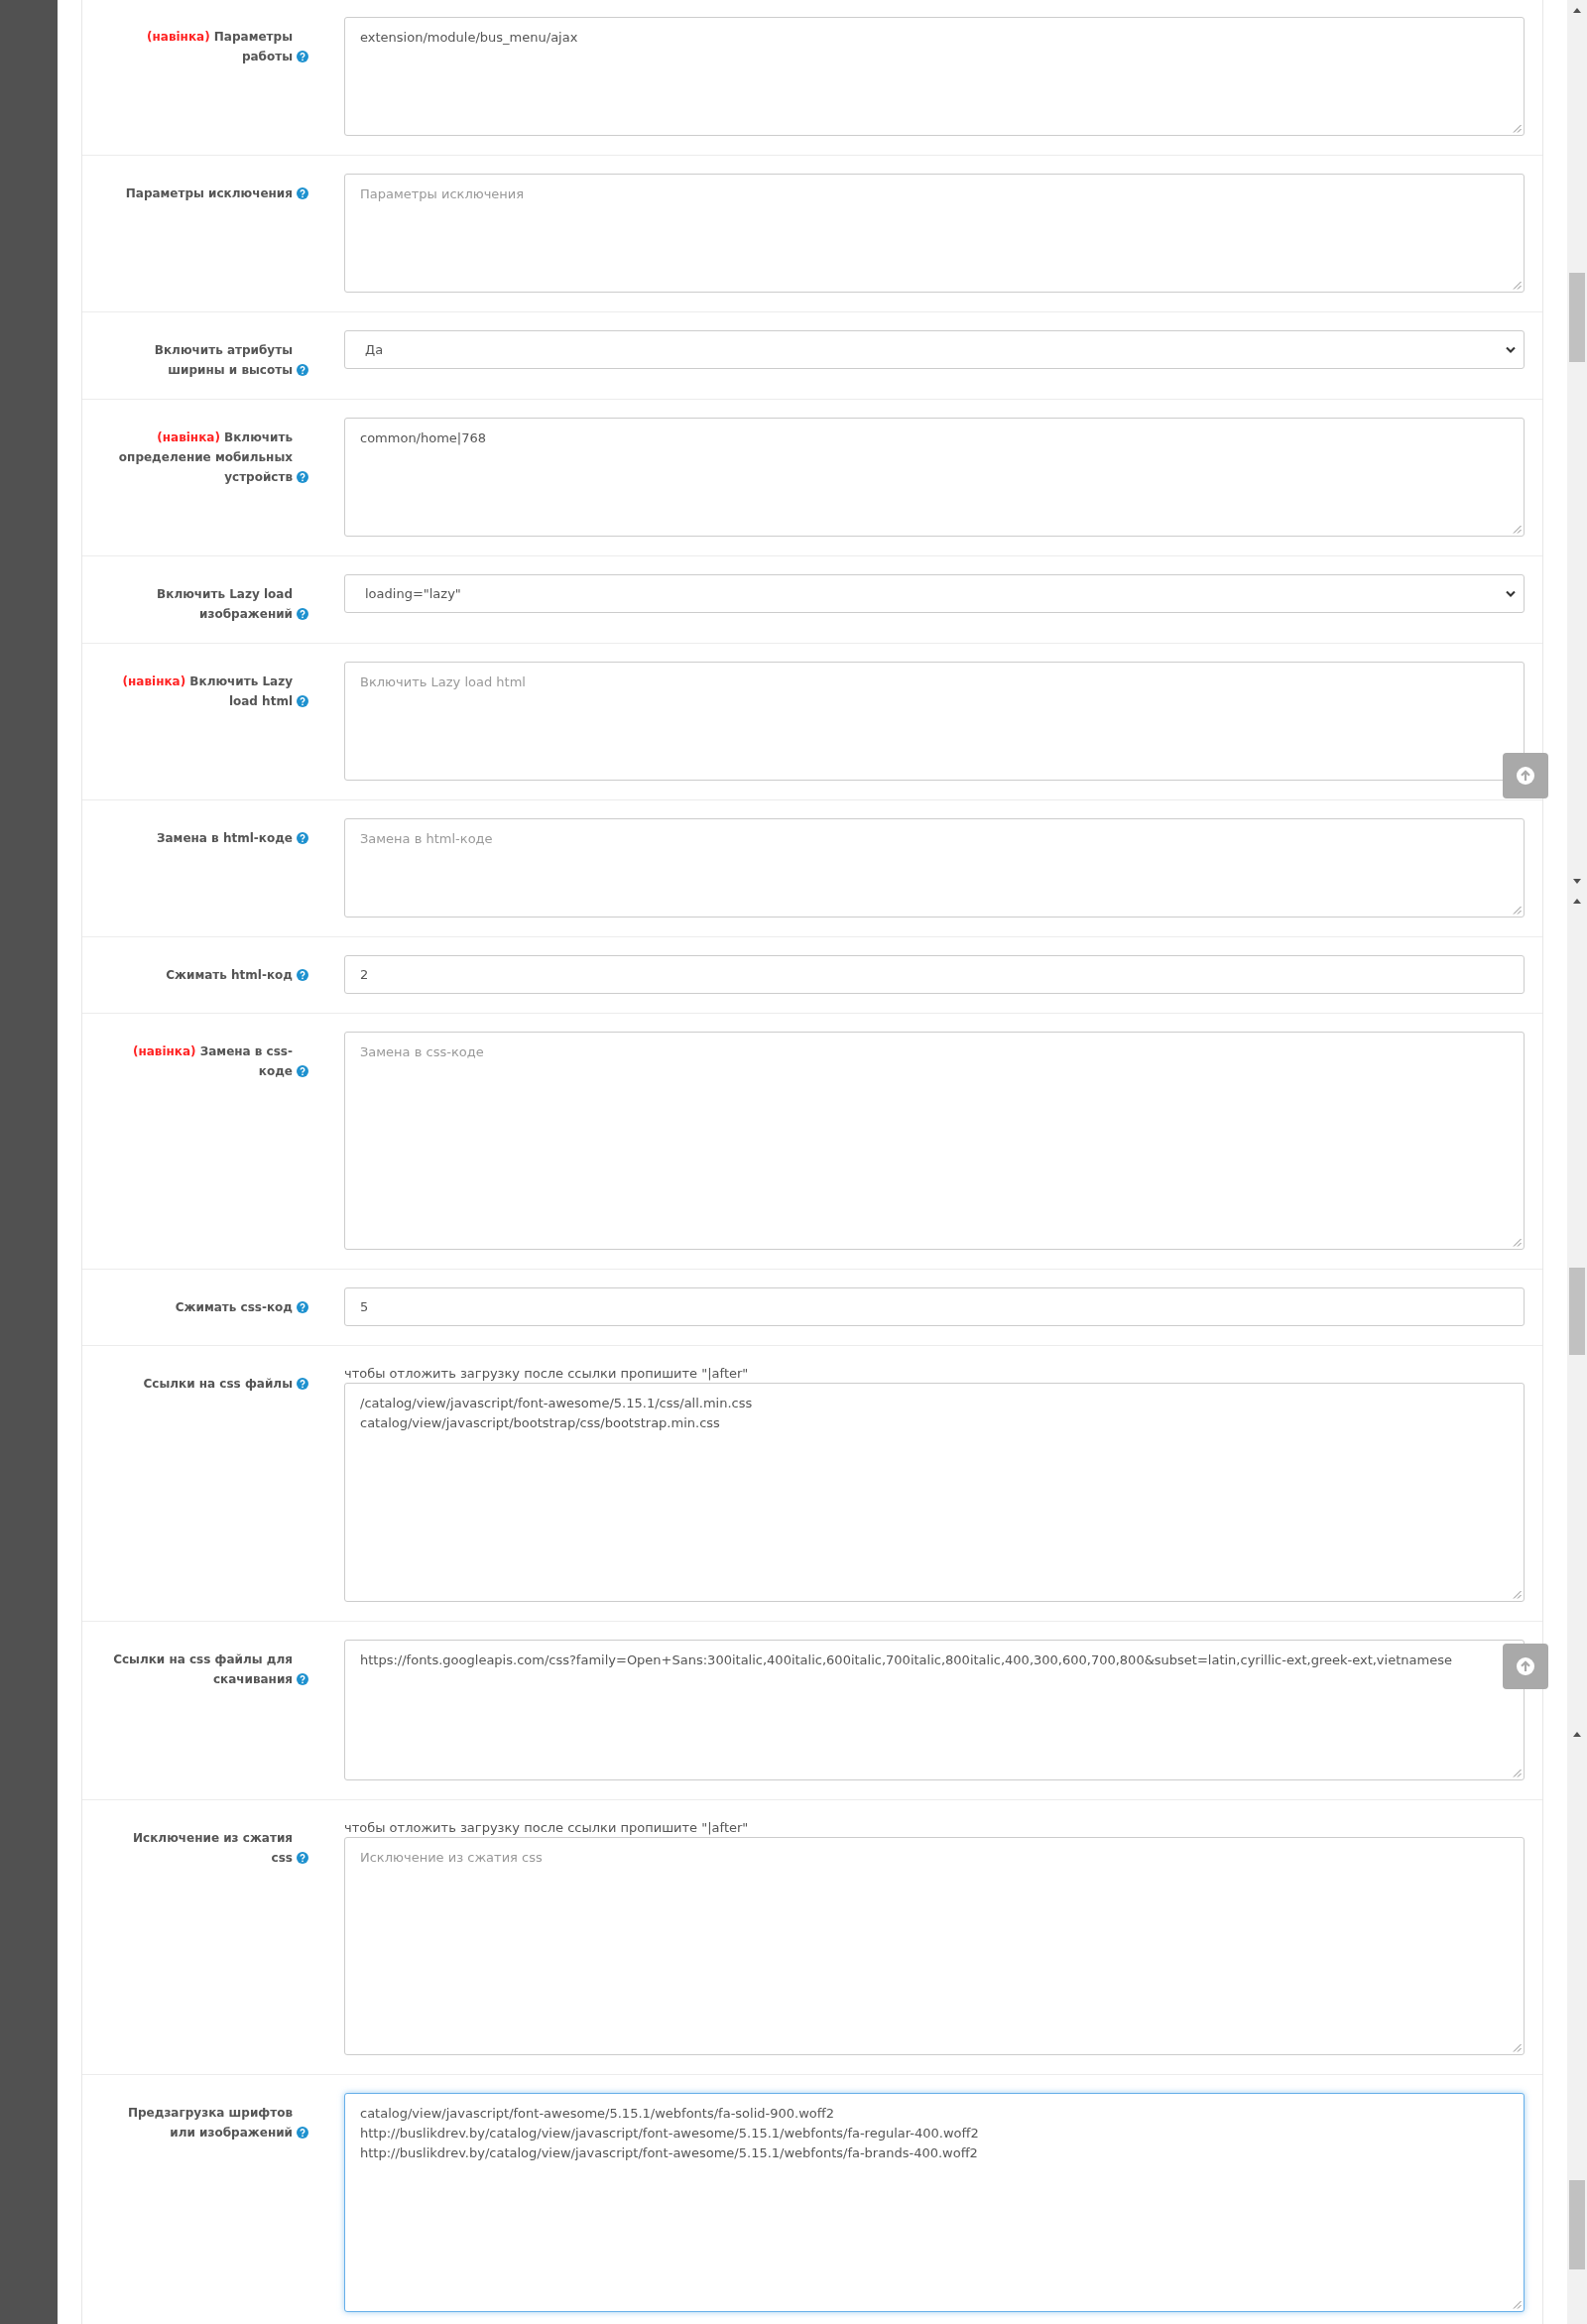 This screenshot has width=1587, height=2324. I want to click on text-area: https://fonts.googleapis.com/css?family=Open+Sans:300italic,400italic,600italic,700italic,800italic,400,300,600,700,800&subset=latin,cyrillic-ext,greek-ext,vietnamese, so click(934, 1710).